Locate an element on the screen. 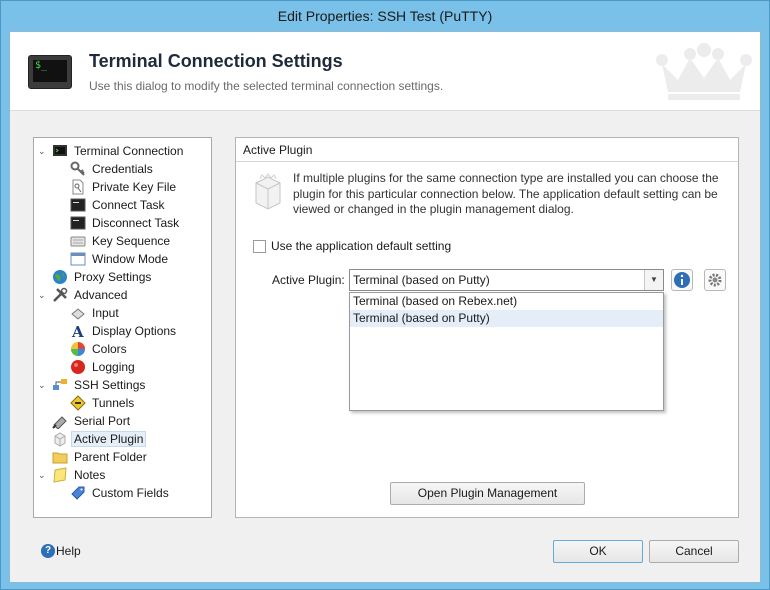 The height and width of the screenshot is (590, 770). tree-item-input: Input is located at coordinates (96, 313).